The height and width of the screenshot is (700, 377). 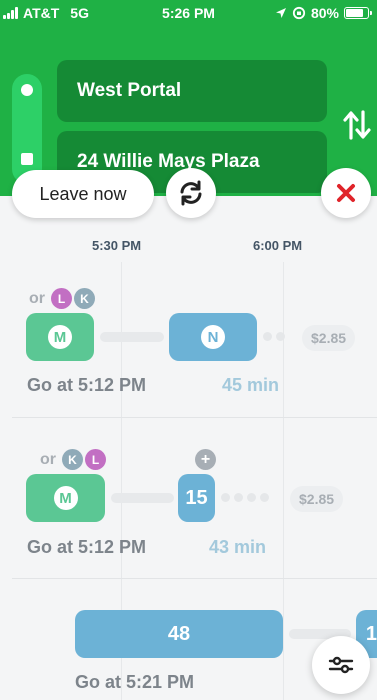 What do you see at coordinates (27, 90) in the screenshot?
I see `origin-marker` at bounding box center [27, 90].